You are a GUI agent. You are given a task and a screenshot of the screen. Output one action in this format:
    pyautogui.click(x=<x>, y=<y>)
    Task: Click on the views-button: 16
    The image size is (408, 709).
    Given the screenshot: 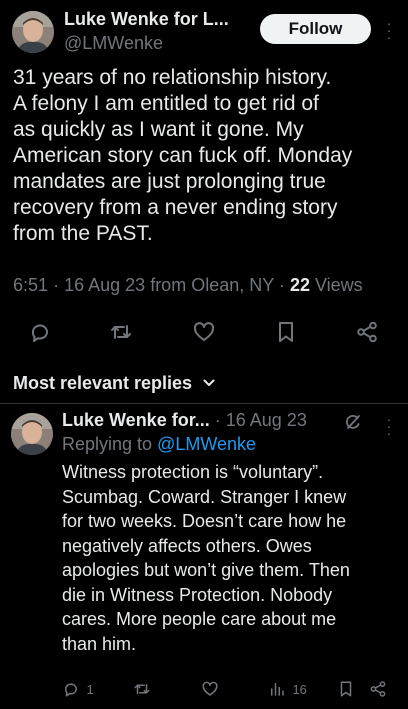 What is the action you would take?
    pyautogui.click(x=287, y=690)
    